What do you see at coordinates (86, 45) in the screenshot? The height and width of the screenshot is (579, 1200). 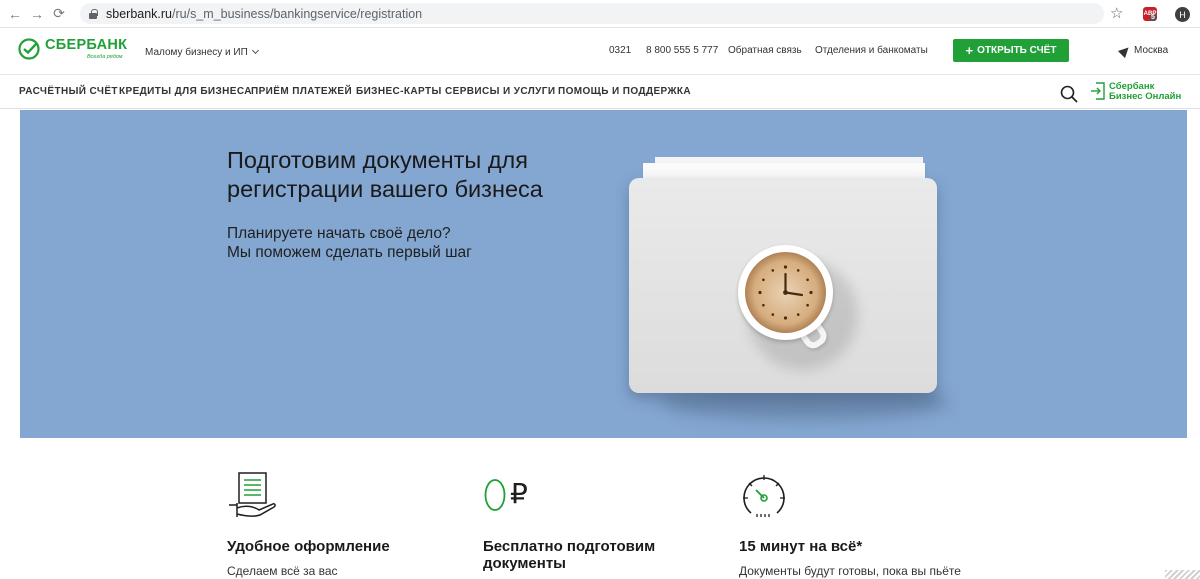 I see `logo-name: СБЕРБАНК` at bounding box center [86, 45].